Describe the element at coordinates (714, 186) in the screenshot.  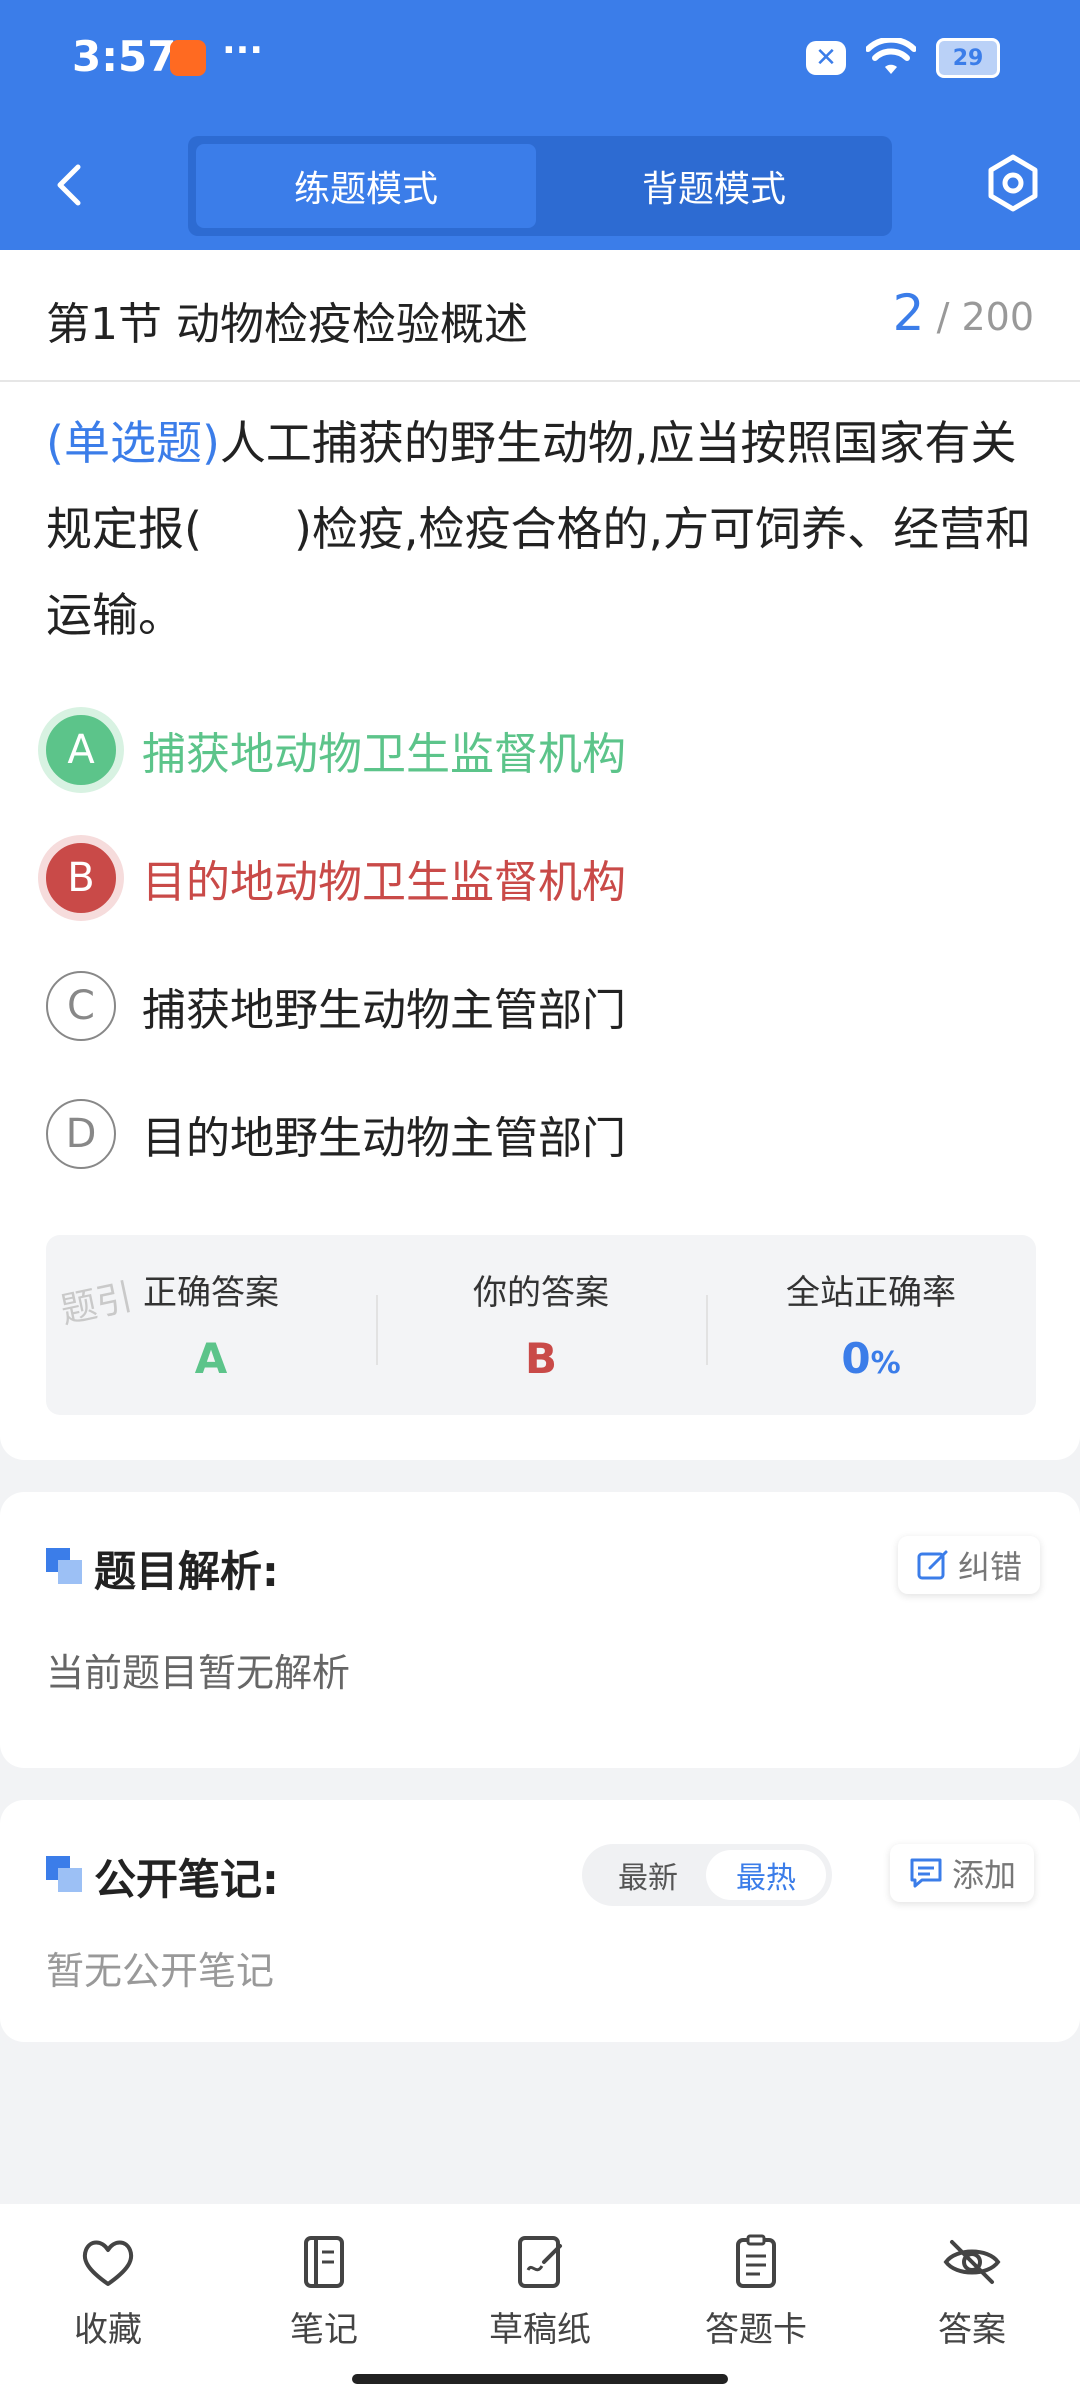
I see `tab-recite-mode: 背题模式` at that location.